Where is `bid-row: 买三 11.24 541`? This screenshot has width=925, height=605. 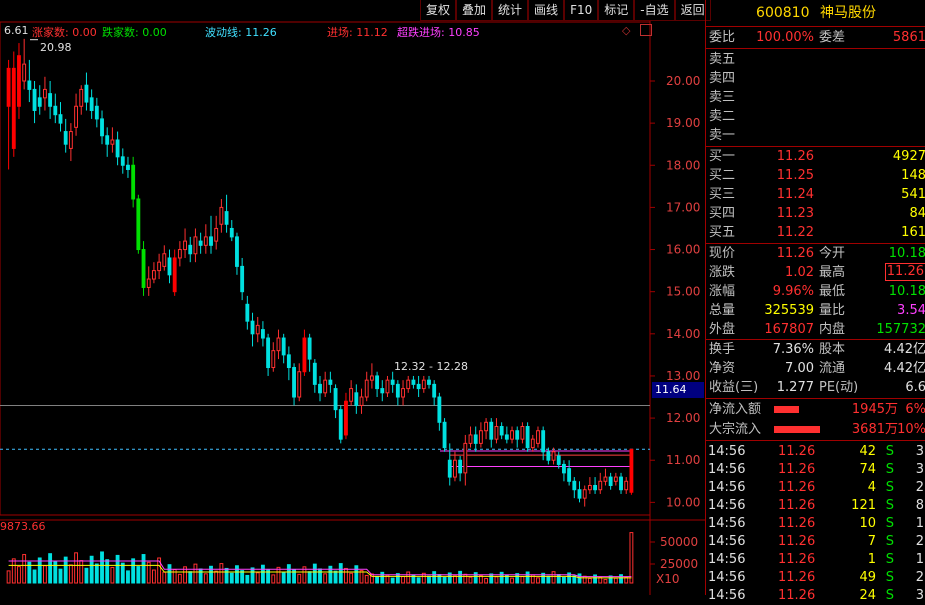
bid-row: 买三 11.24 541 is located at coordinates (815, 194).